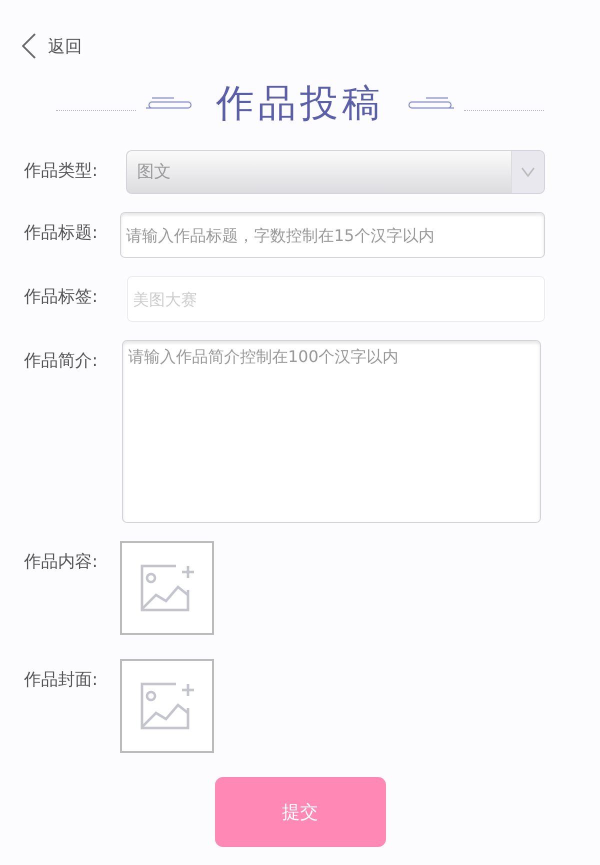 The width and height of the screenshot is (600, 865). Describe the element at coordinates (61, 361) in the screenshot. I see `field-label: 作品简介:` at that location.